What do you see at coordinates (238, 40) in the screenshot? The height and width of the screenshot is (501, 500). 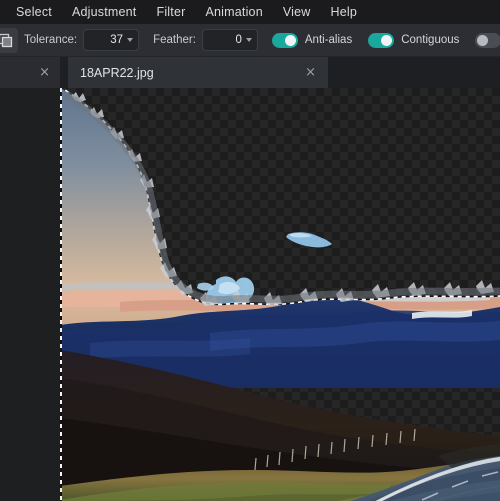 I see `feather-value: 0` at bounding box center [238, 40].